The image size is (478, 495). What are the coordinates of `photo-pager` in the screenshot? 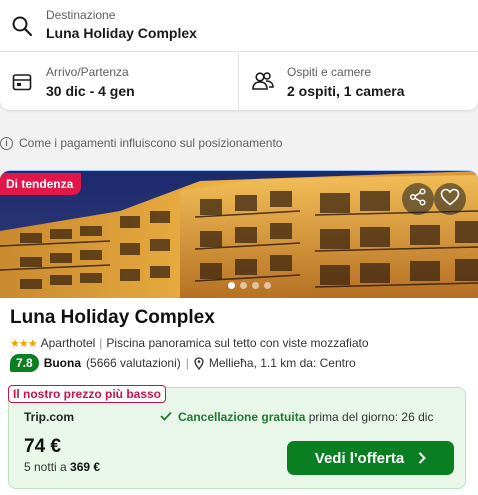 It's located at (249, 285).